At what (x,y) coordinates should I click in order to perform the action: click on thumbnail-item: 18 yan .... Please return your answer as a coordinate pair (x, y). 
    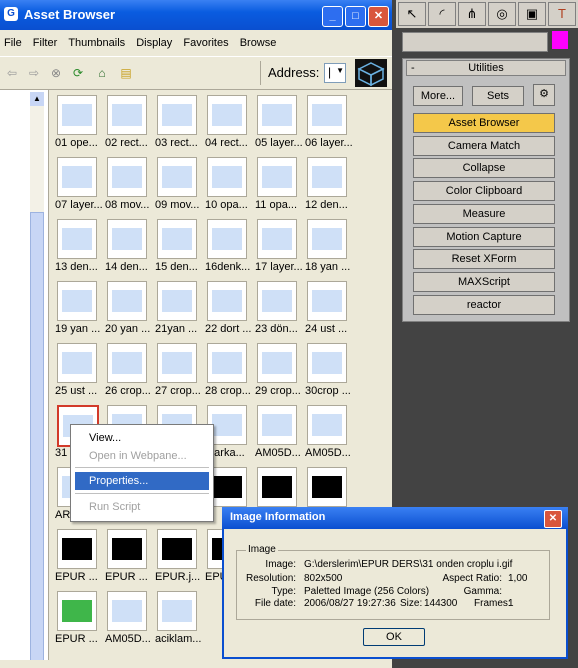
    Looking at the image, I should click on (330, 250).